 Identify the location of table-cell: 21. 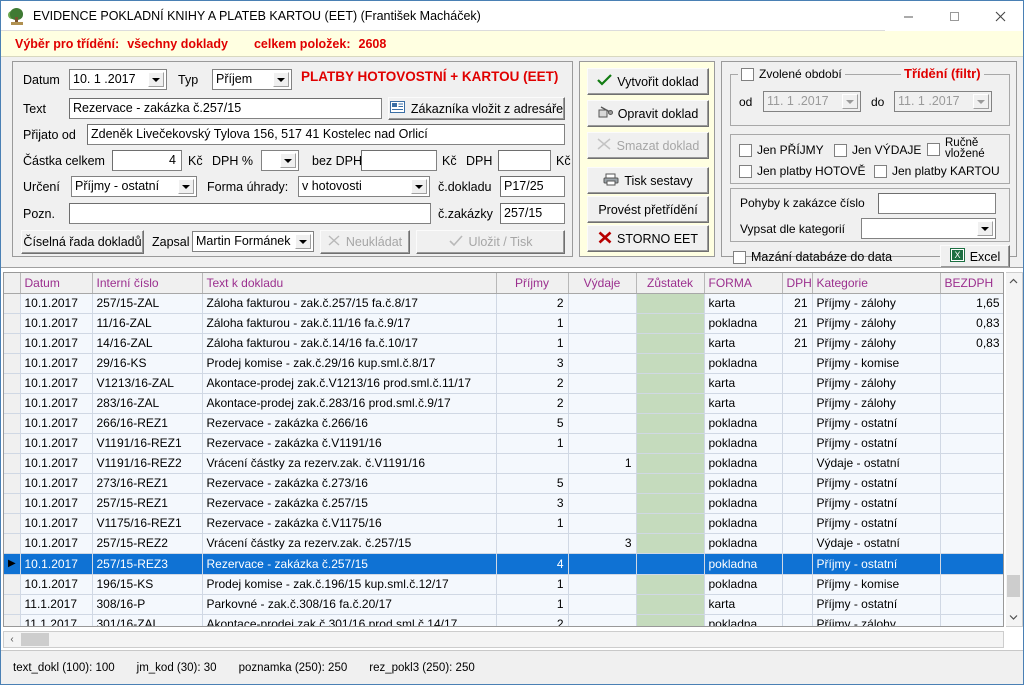
(797, 303).